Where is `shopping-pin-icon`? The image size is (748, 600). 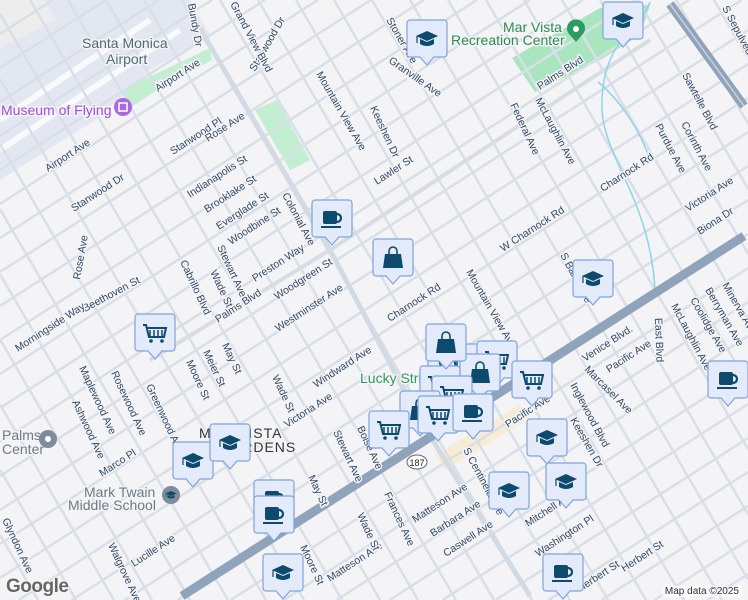
shopping-pin-icon is located at coordinates (48, 439).